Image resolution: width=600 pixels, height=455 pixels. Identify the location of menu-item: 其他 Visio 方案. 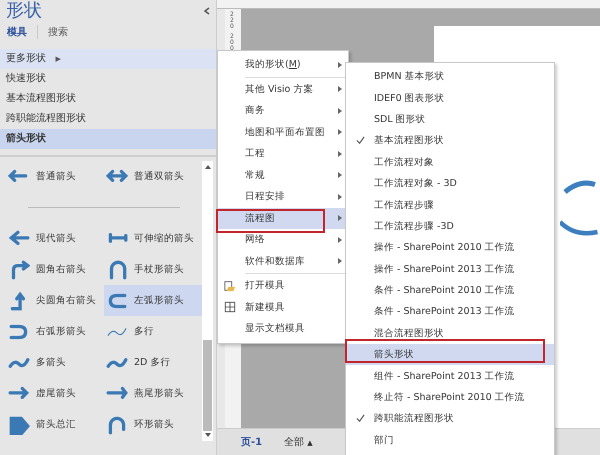
(283, 89).